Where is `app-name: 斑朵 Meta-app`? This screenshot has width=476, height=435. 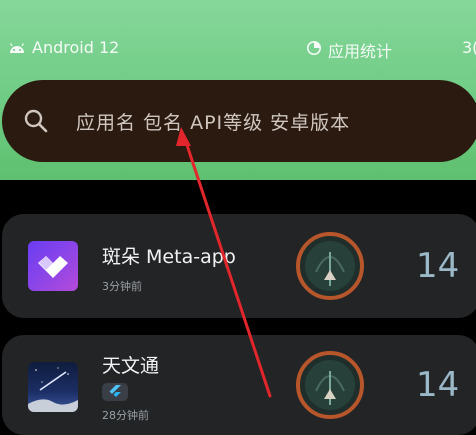 app-name: 斑朵 Meta-app is located at coordinates (169, 257).